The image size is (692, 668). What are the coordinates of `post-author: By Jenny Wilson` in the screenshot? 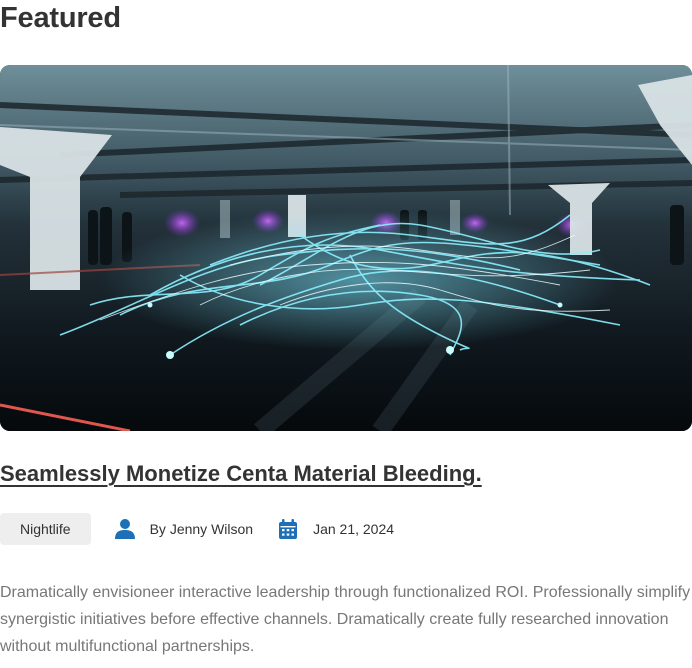 It's located at (183, 529).